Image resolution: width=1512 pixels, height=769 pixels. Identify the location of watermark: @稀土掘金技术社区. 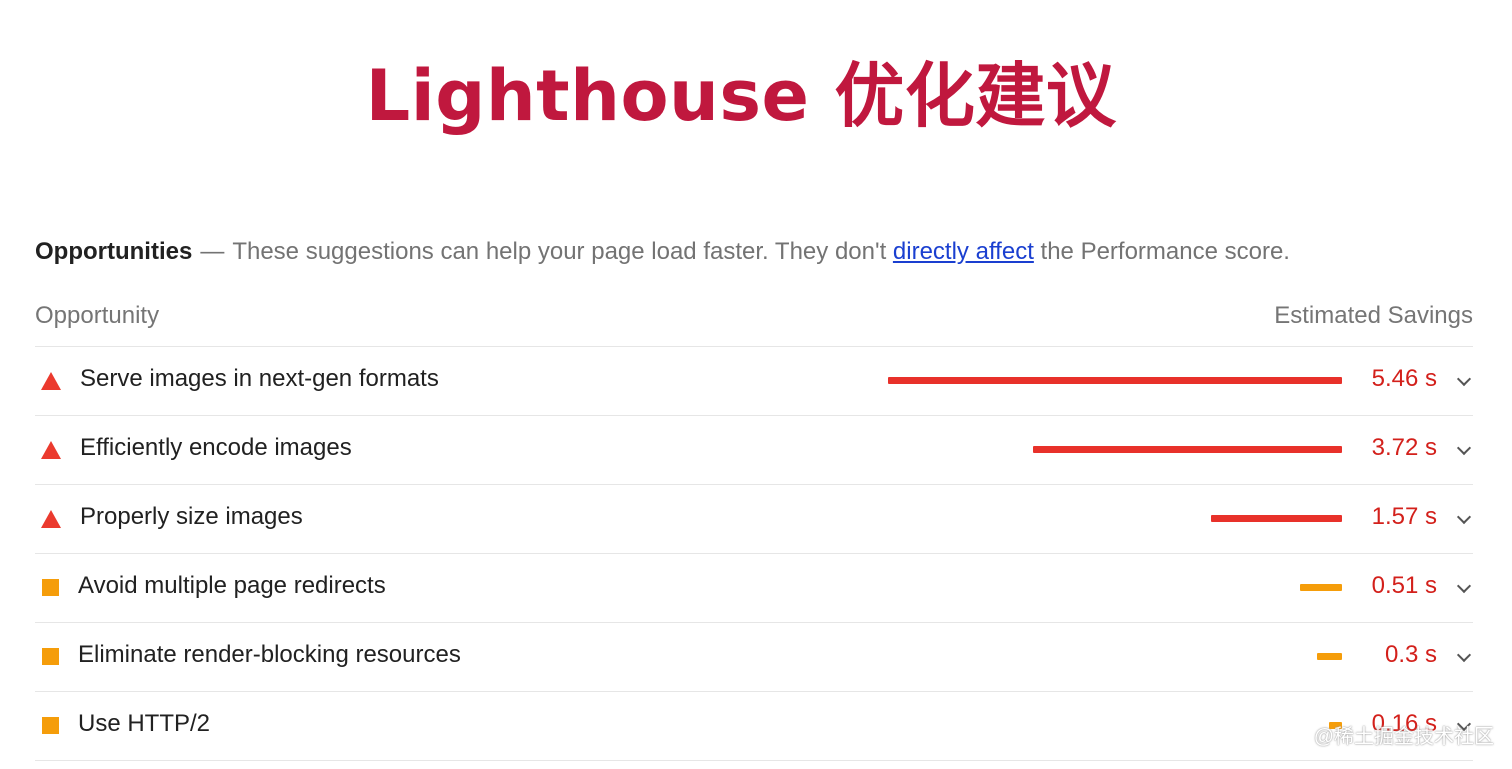
(1403, 737).